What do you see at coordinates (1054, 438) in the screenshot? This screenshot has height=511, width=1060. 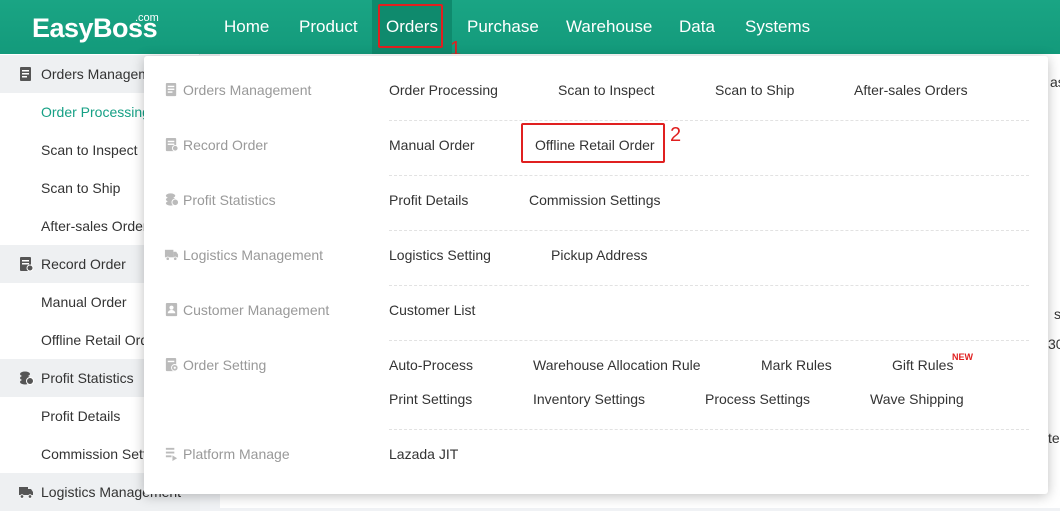 I see `main-fragment: te` at bounding box center [1054, 438].